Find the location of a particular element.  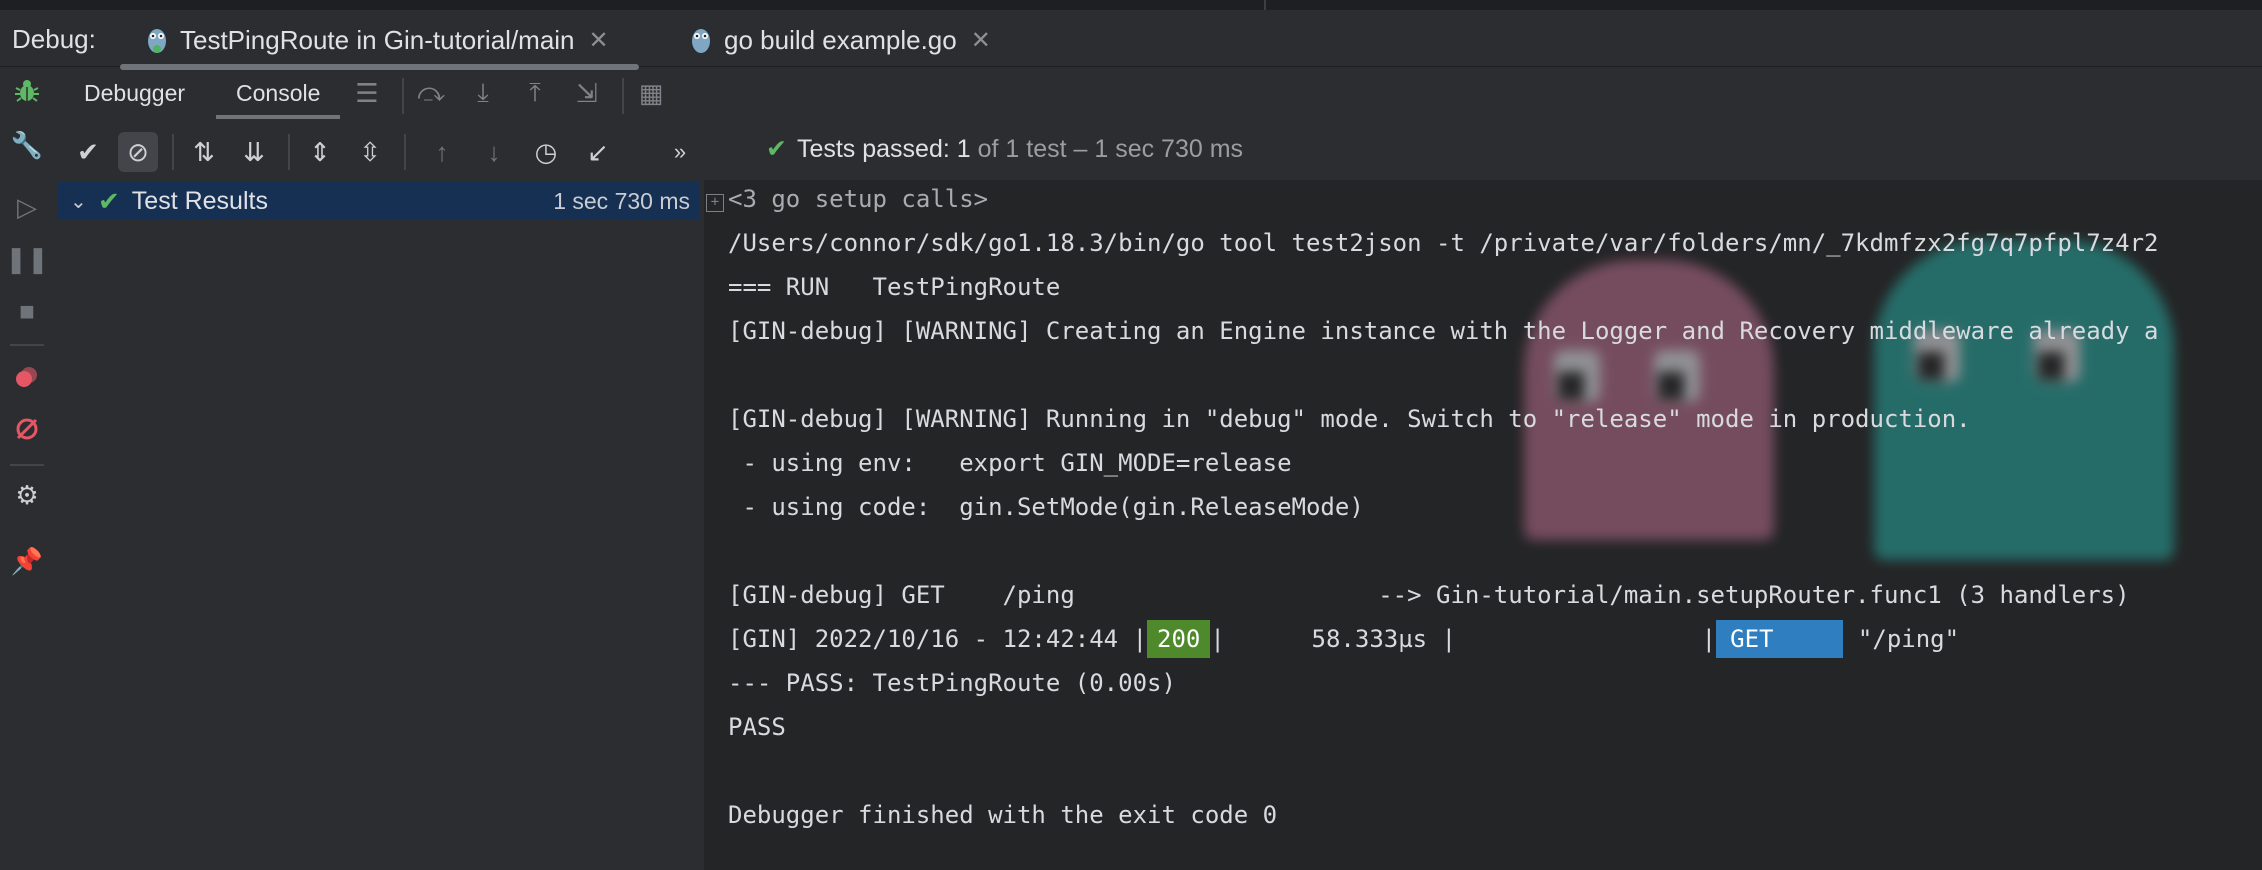

table-icon: ▦ is located at coordinates (651, 93).